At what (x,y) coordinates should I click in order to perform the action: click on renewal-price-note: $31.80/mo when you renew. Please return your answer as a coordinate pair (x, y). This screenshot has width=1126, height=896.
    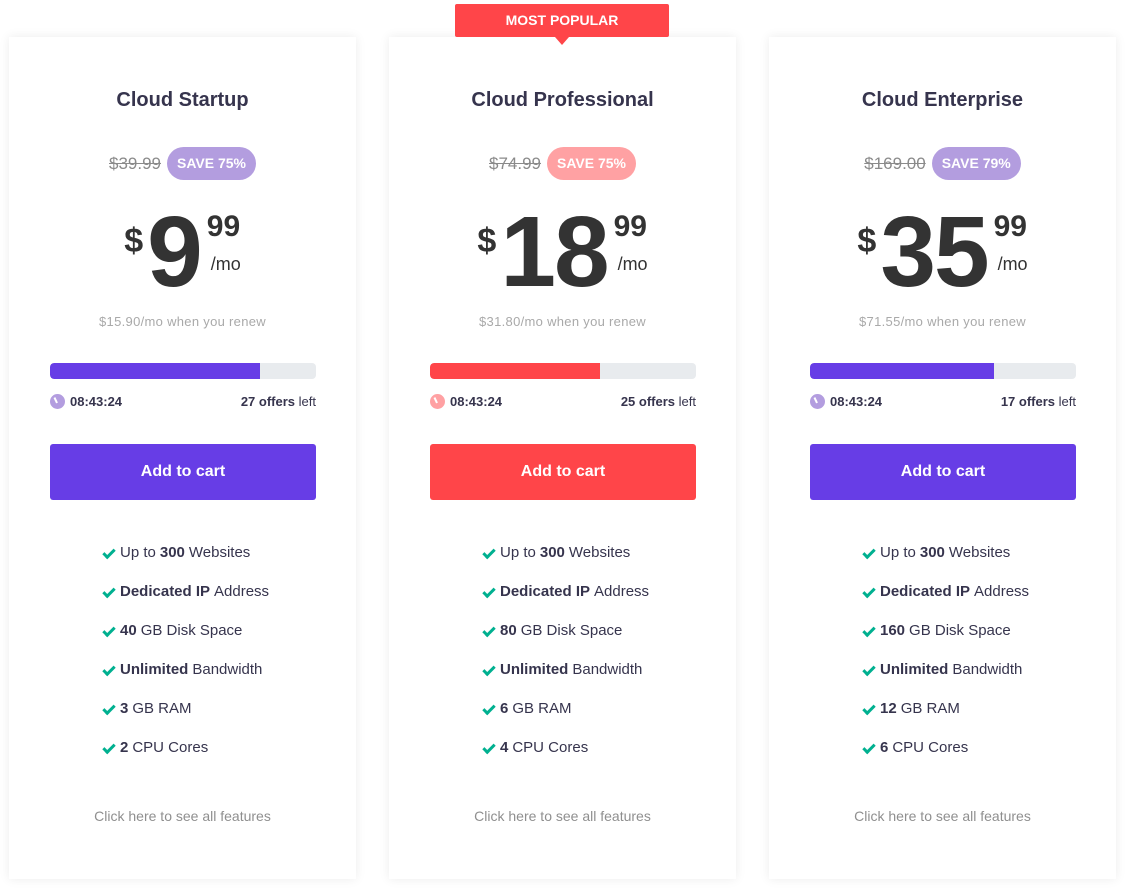
    Looking at the image, I should click on (562, 321).